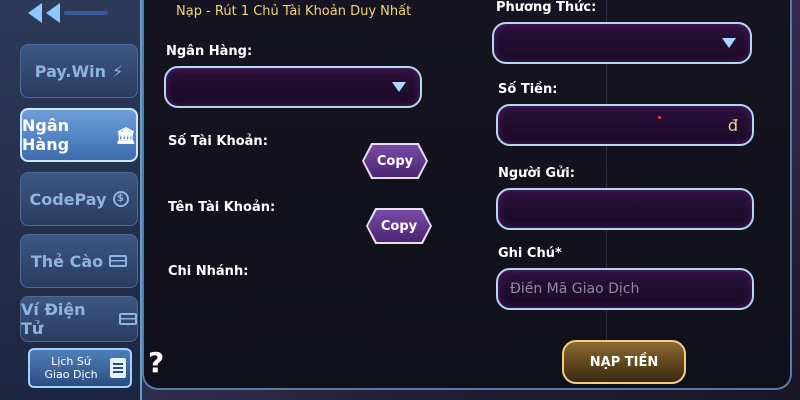 This screenshot has width=800, height=400. Describe the element at coordinates (732, 125) in the screenshot. I see `currency-symbol: đ` at that location.